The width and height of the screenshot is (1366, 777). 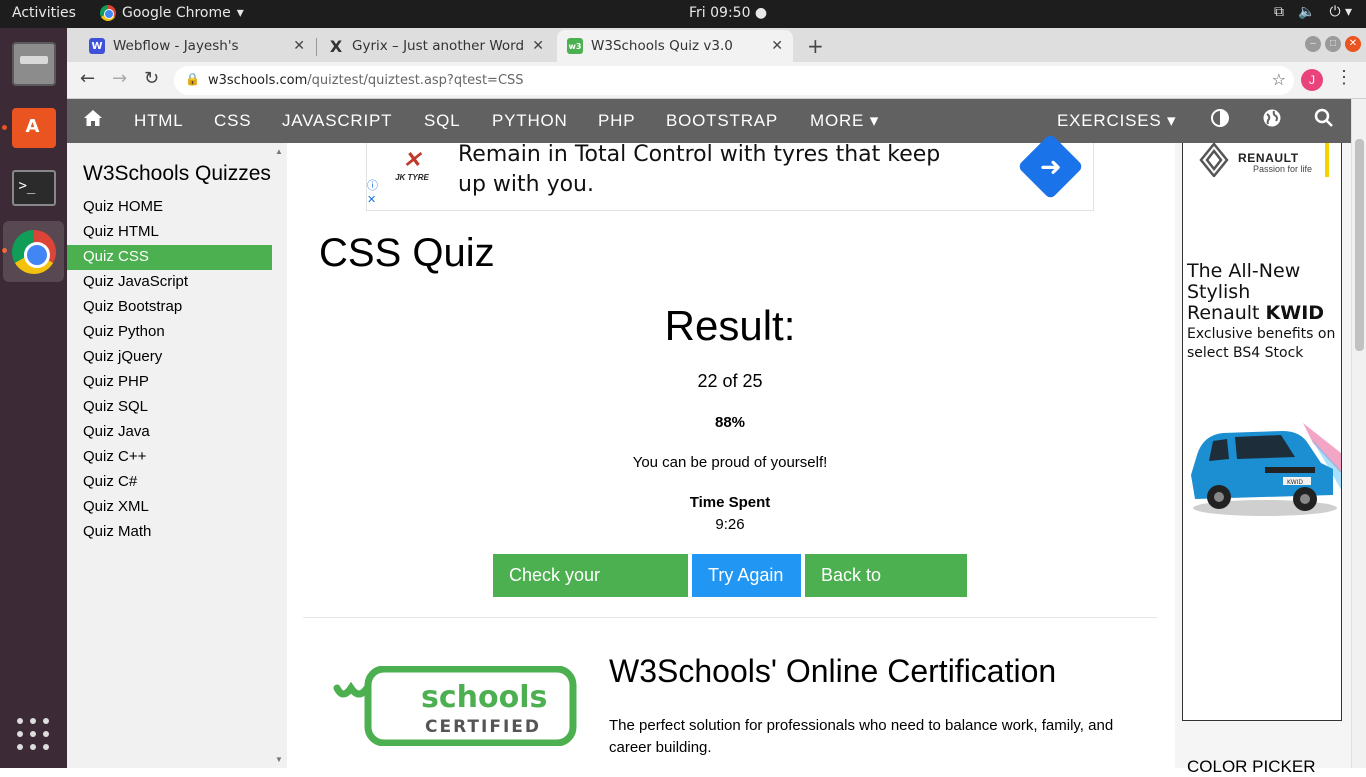 What do you see at coordinates (412, 164) in the screenshot?
I see `jk-tyre-logo: ✕ JK TYRE` at bounding box center [412, 164].